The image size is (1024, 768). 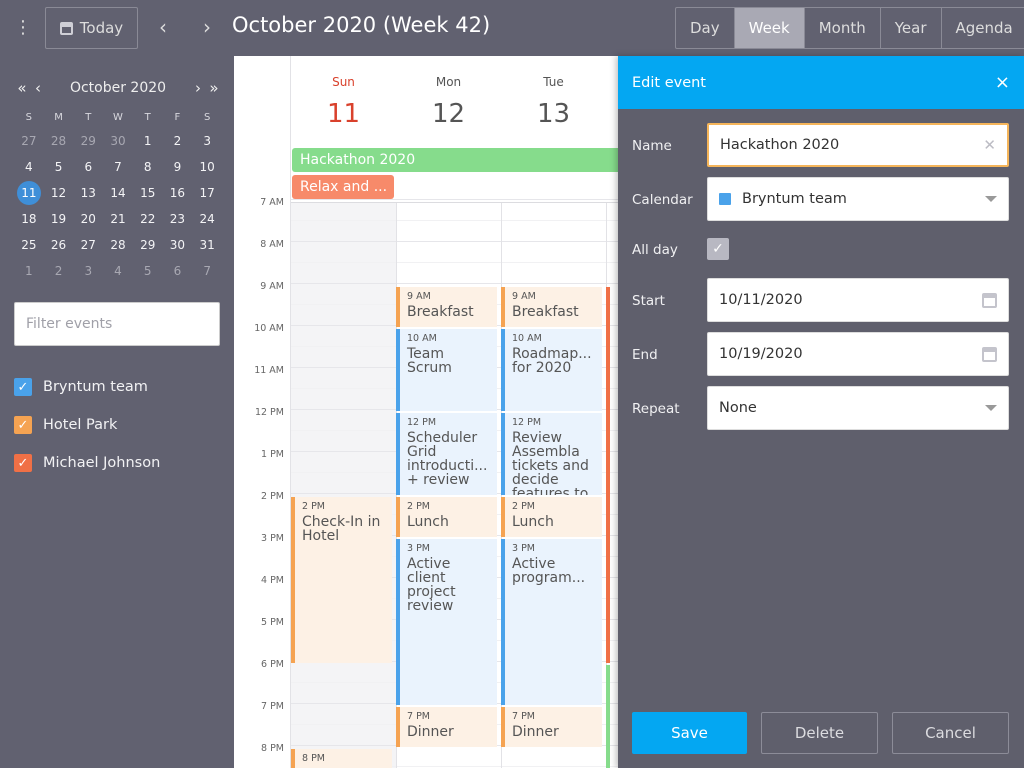 What do you see at coordinates (858, 408) in the screenshot?
I see `repeat-select: None` at bounding box center [858, 408].